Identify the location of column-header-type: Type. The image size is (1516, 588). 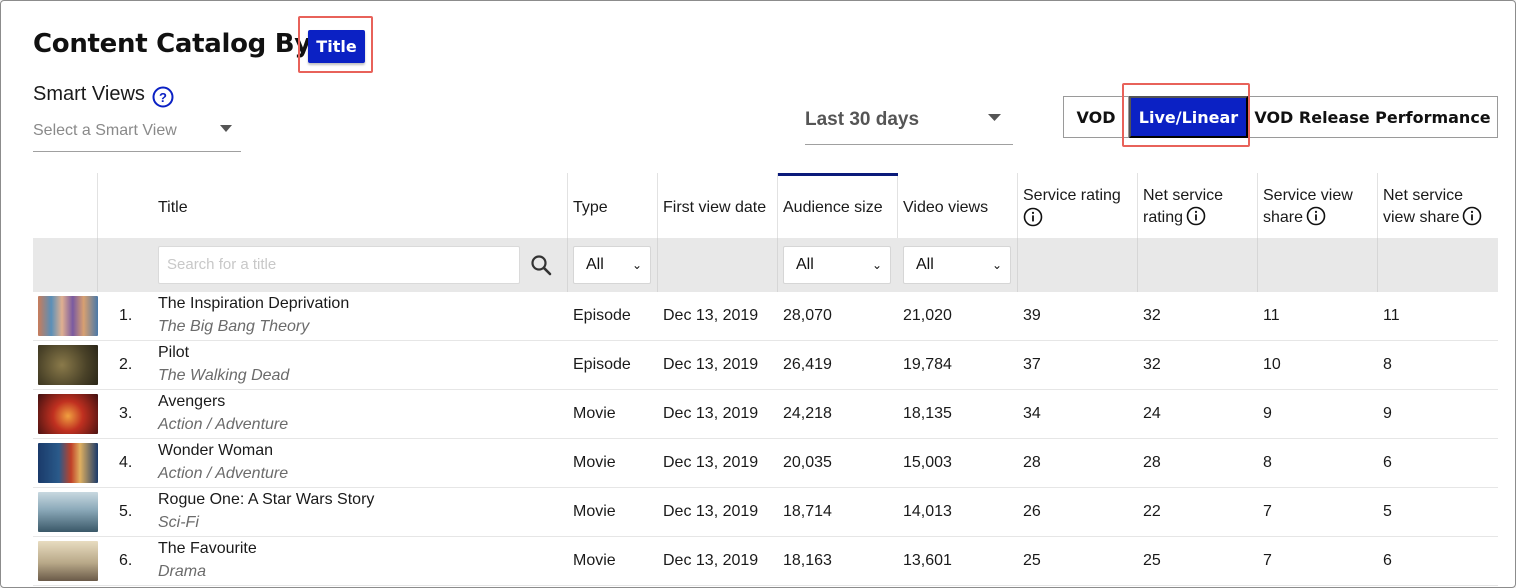
(590, 208).